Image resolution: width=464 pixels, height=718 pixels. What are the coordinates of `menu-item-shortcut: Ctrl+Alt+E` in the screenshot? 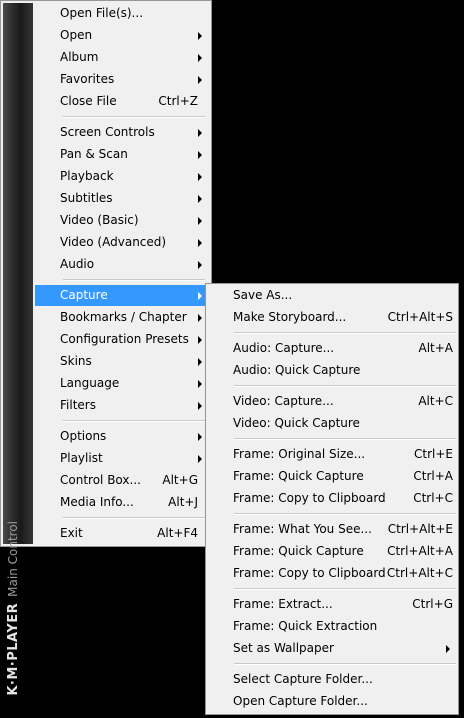 It's located at (420, 529).